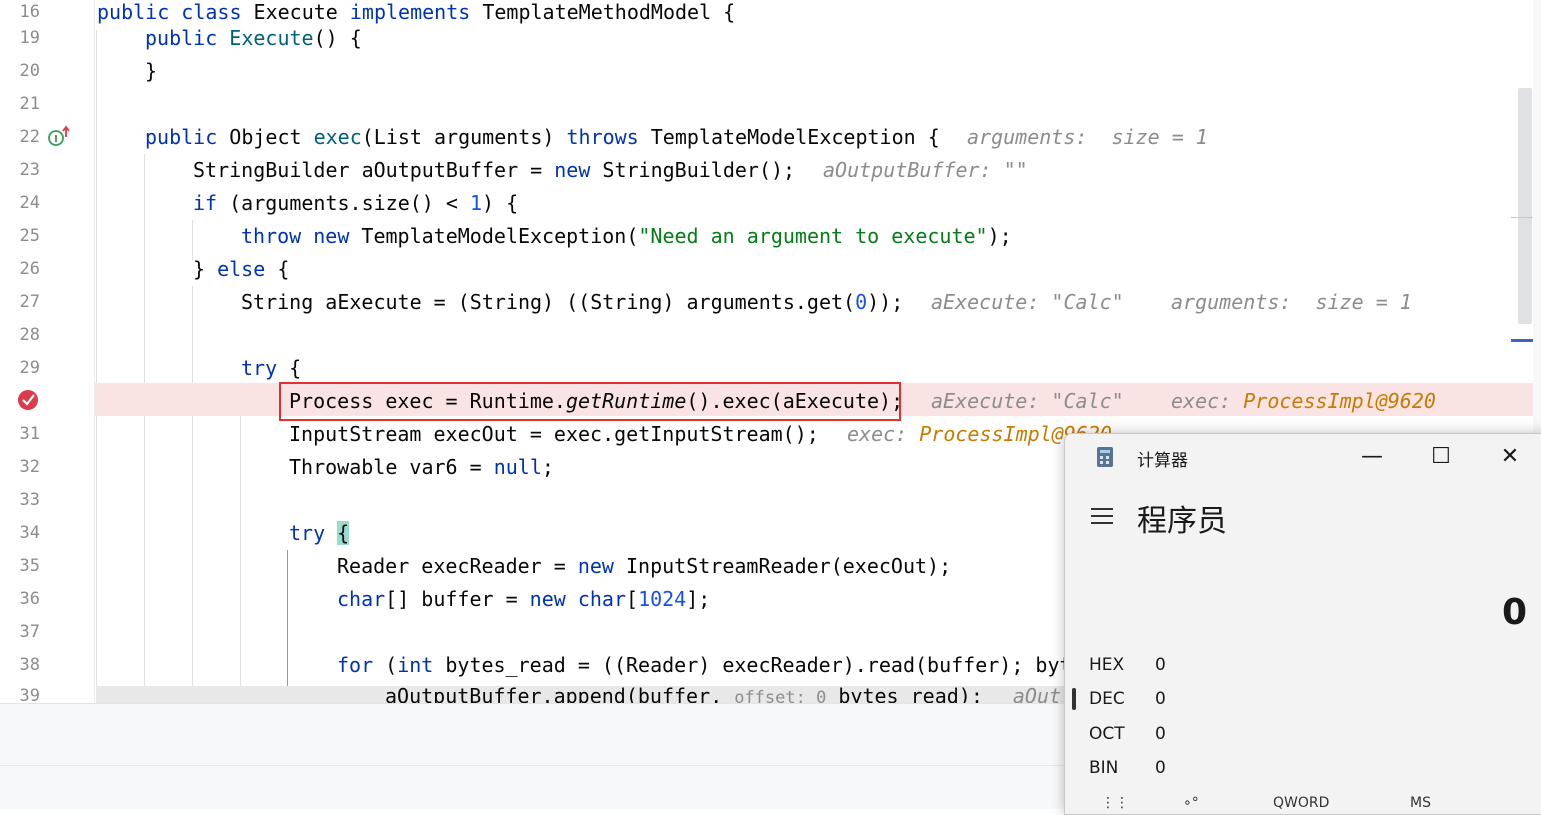 This screenshot has height=815, width=1541. I want to click on token: int, so click(421, 665).